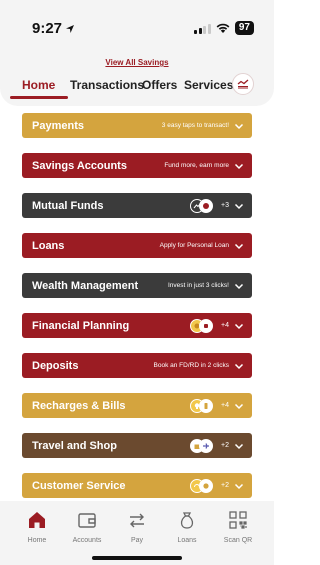  Describe the element at coordinates (85, 285) in the screenshot. I see `card-title: Wealth Management` at that location.